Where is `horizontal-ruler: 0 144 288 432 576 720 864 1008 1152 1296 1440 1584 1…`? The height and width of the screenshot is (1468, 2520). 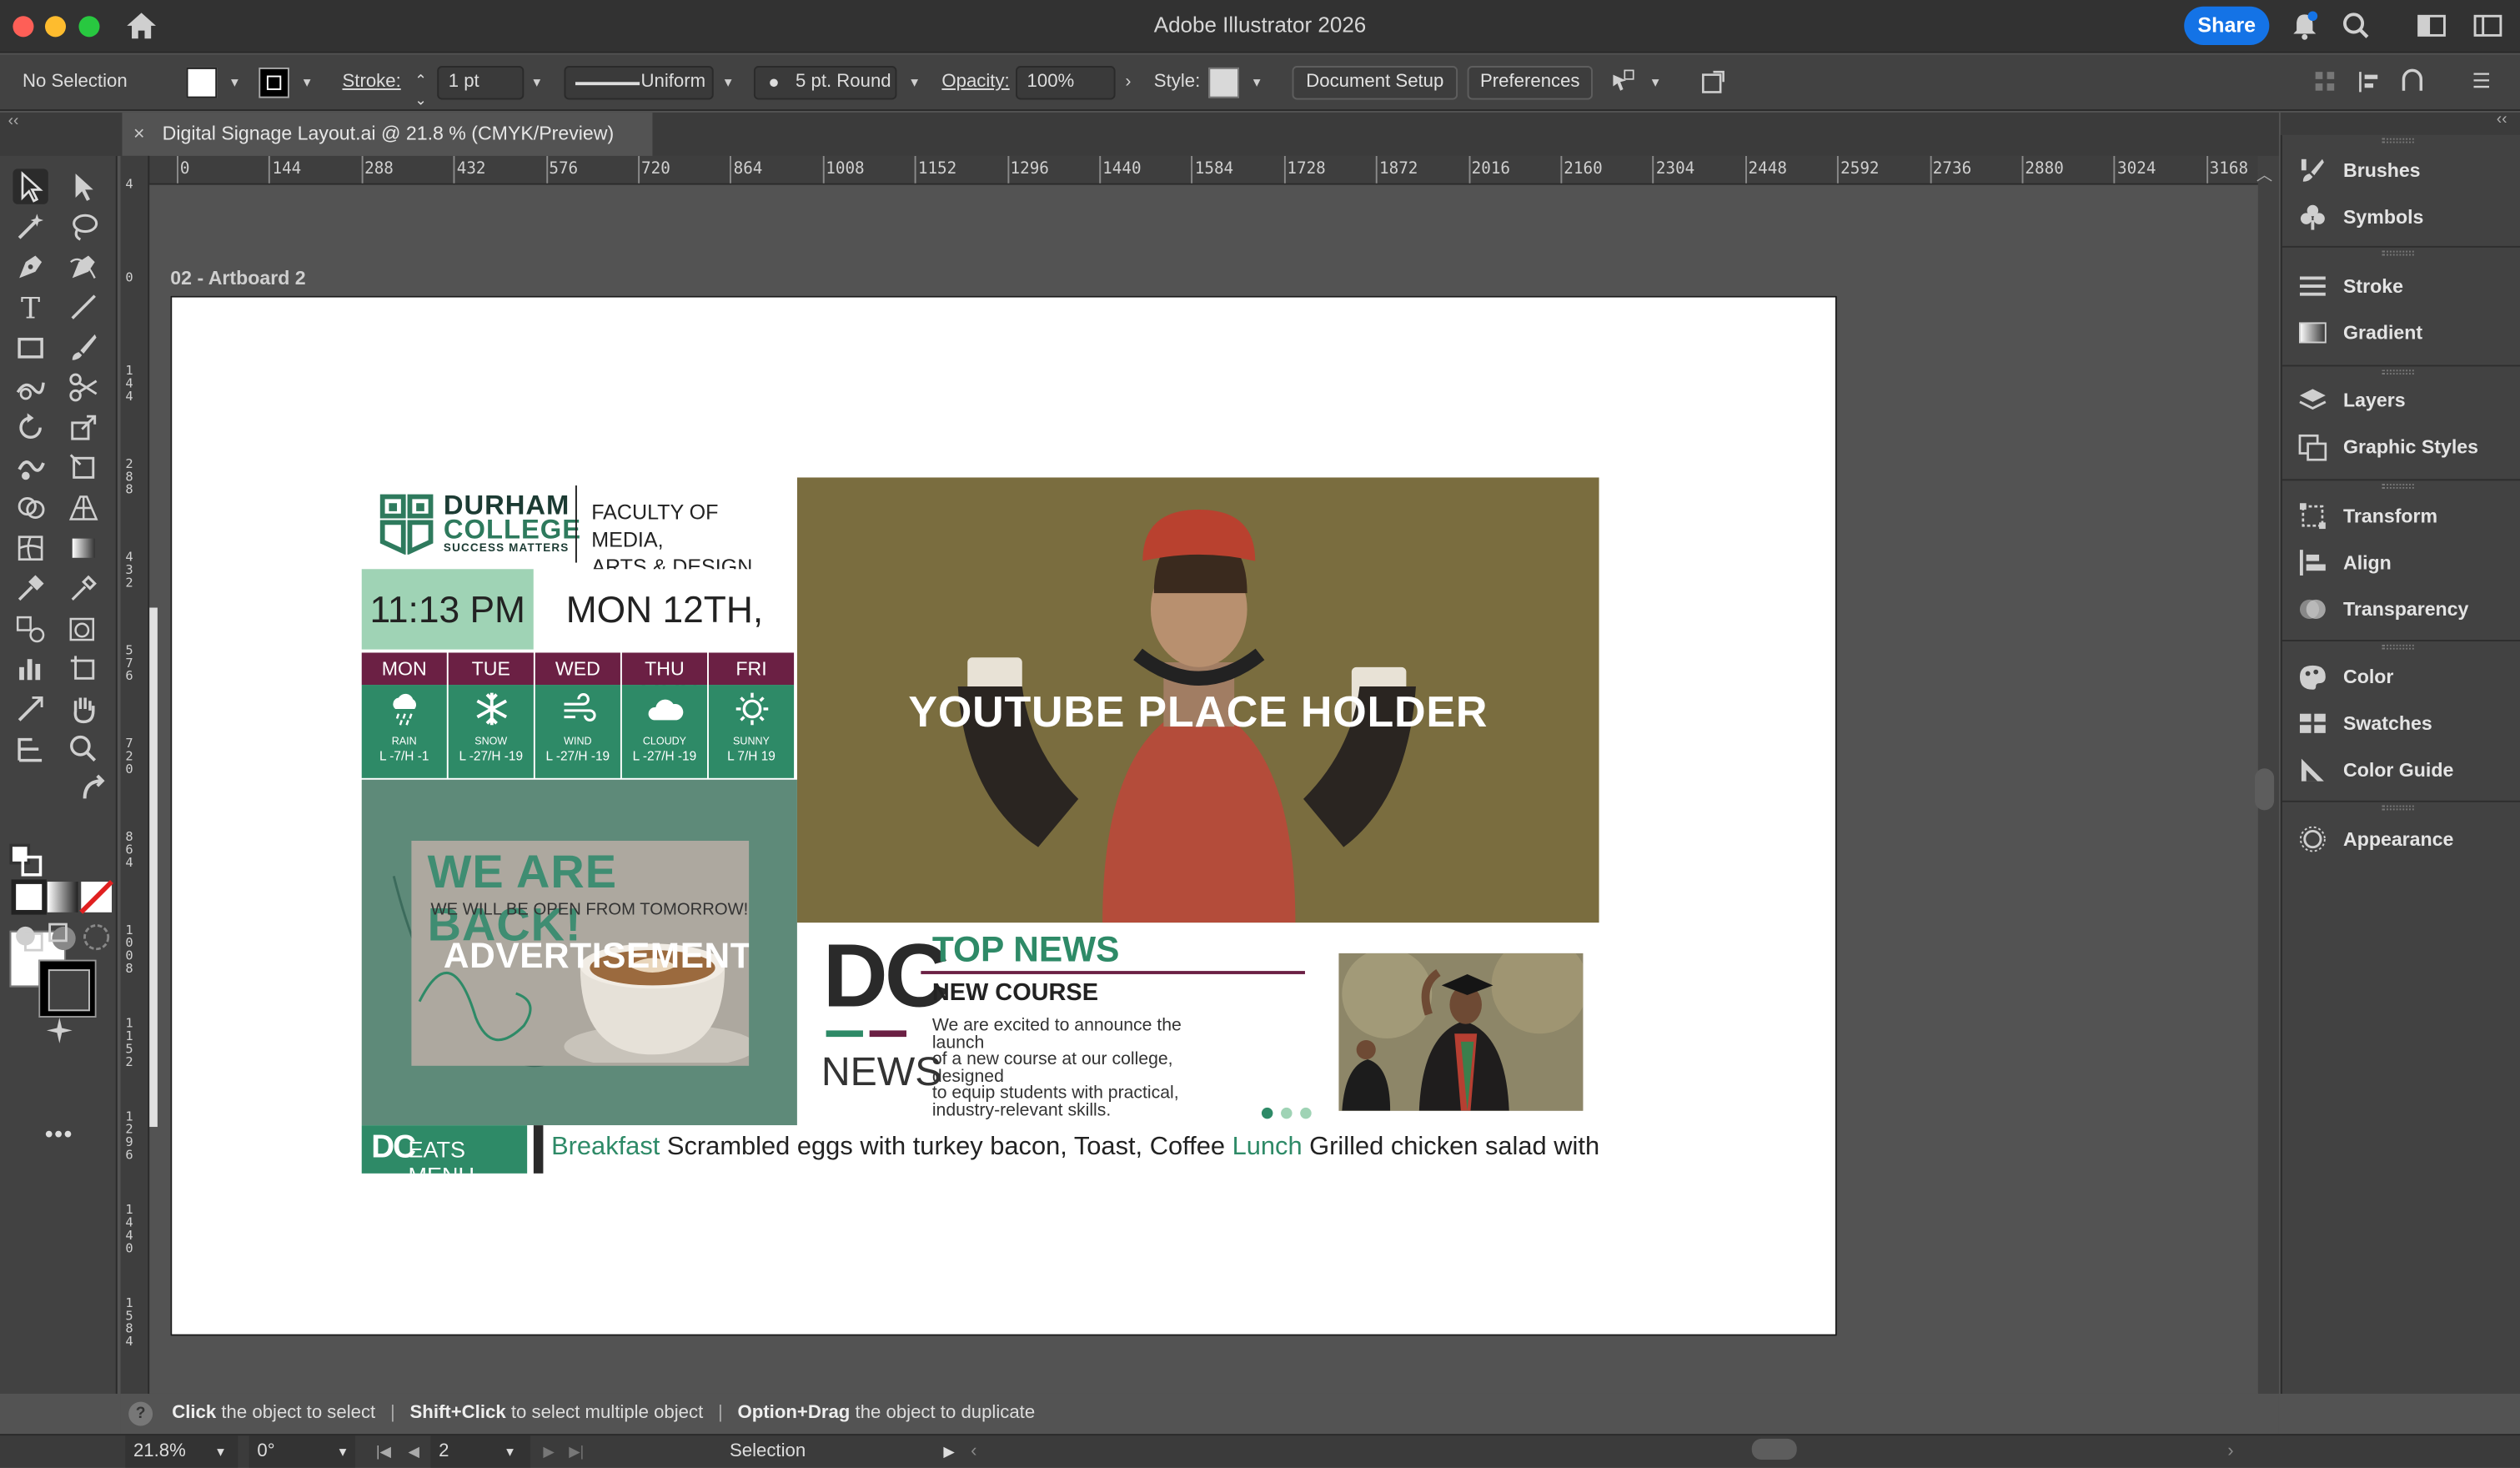
horizontal-ruler: 0 144 288 432 576 720 864 1008 1152 1296 1440 1584 1… is located at coordinates (1203, 170).